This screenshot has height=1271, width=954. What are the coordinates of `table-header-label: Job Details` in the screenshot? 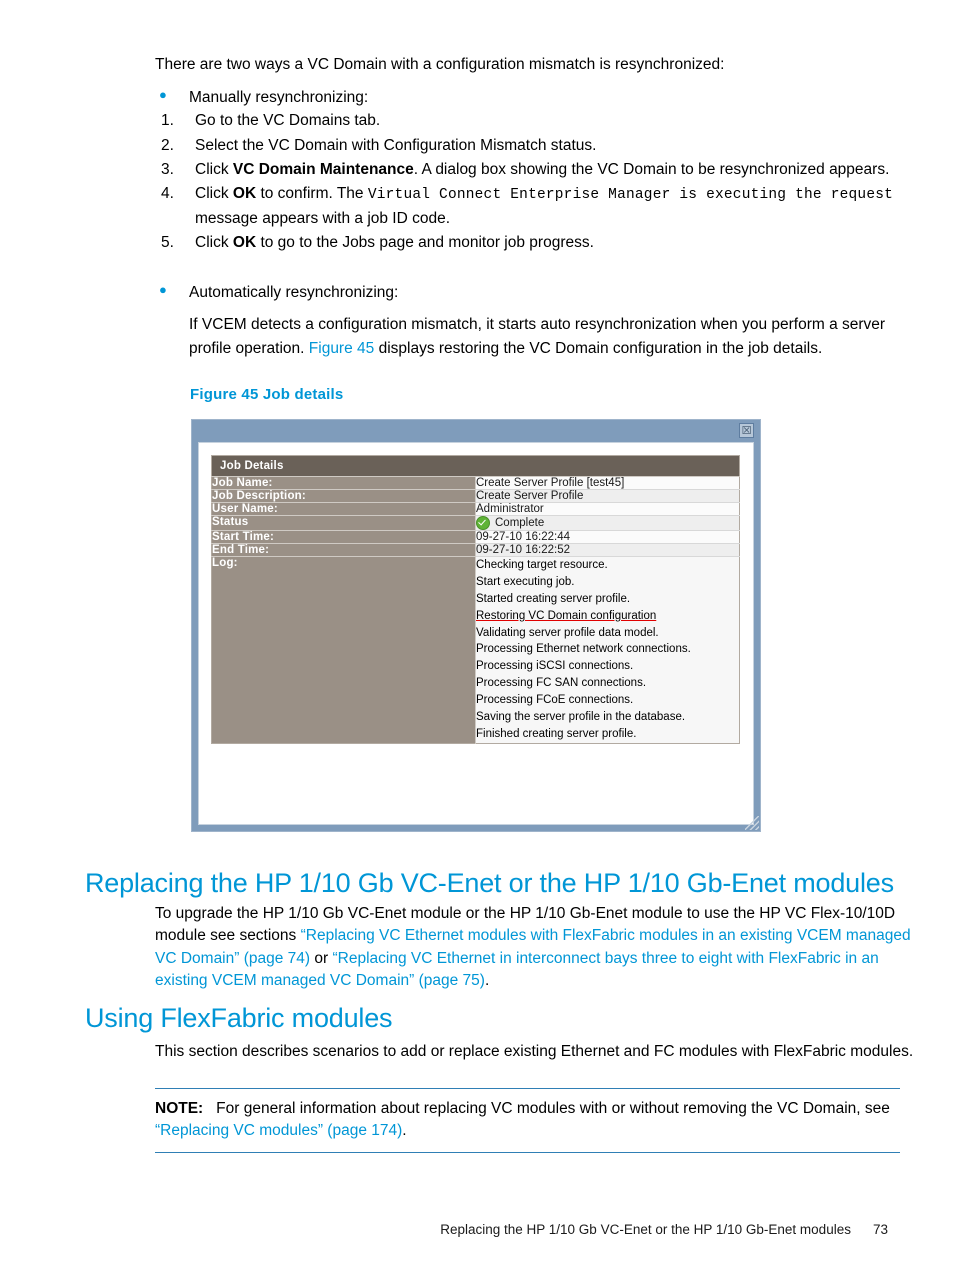 It's located at (475, 466).